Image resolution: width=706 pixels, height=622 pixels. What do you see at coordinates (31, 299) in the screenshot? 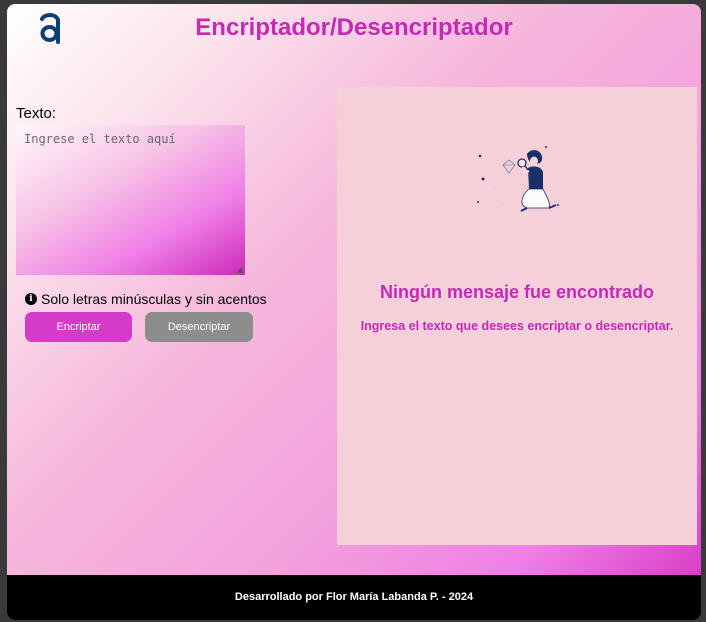
I see `info-icon: i` at bounding box center [31, 299].